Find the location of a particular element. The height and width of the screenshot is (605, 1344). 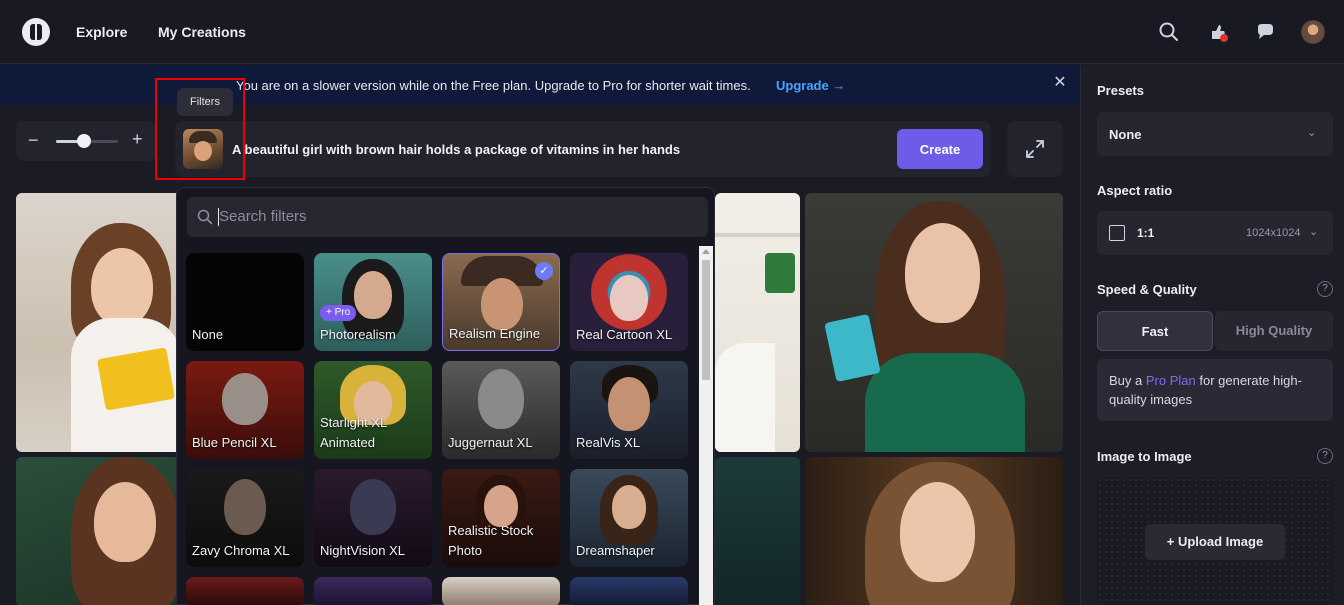

zoom-in-button: + is located at coordinates (137, 139).